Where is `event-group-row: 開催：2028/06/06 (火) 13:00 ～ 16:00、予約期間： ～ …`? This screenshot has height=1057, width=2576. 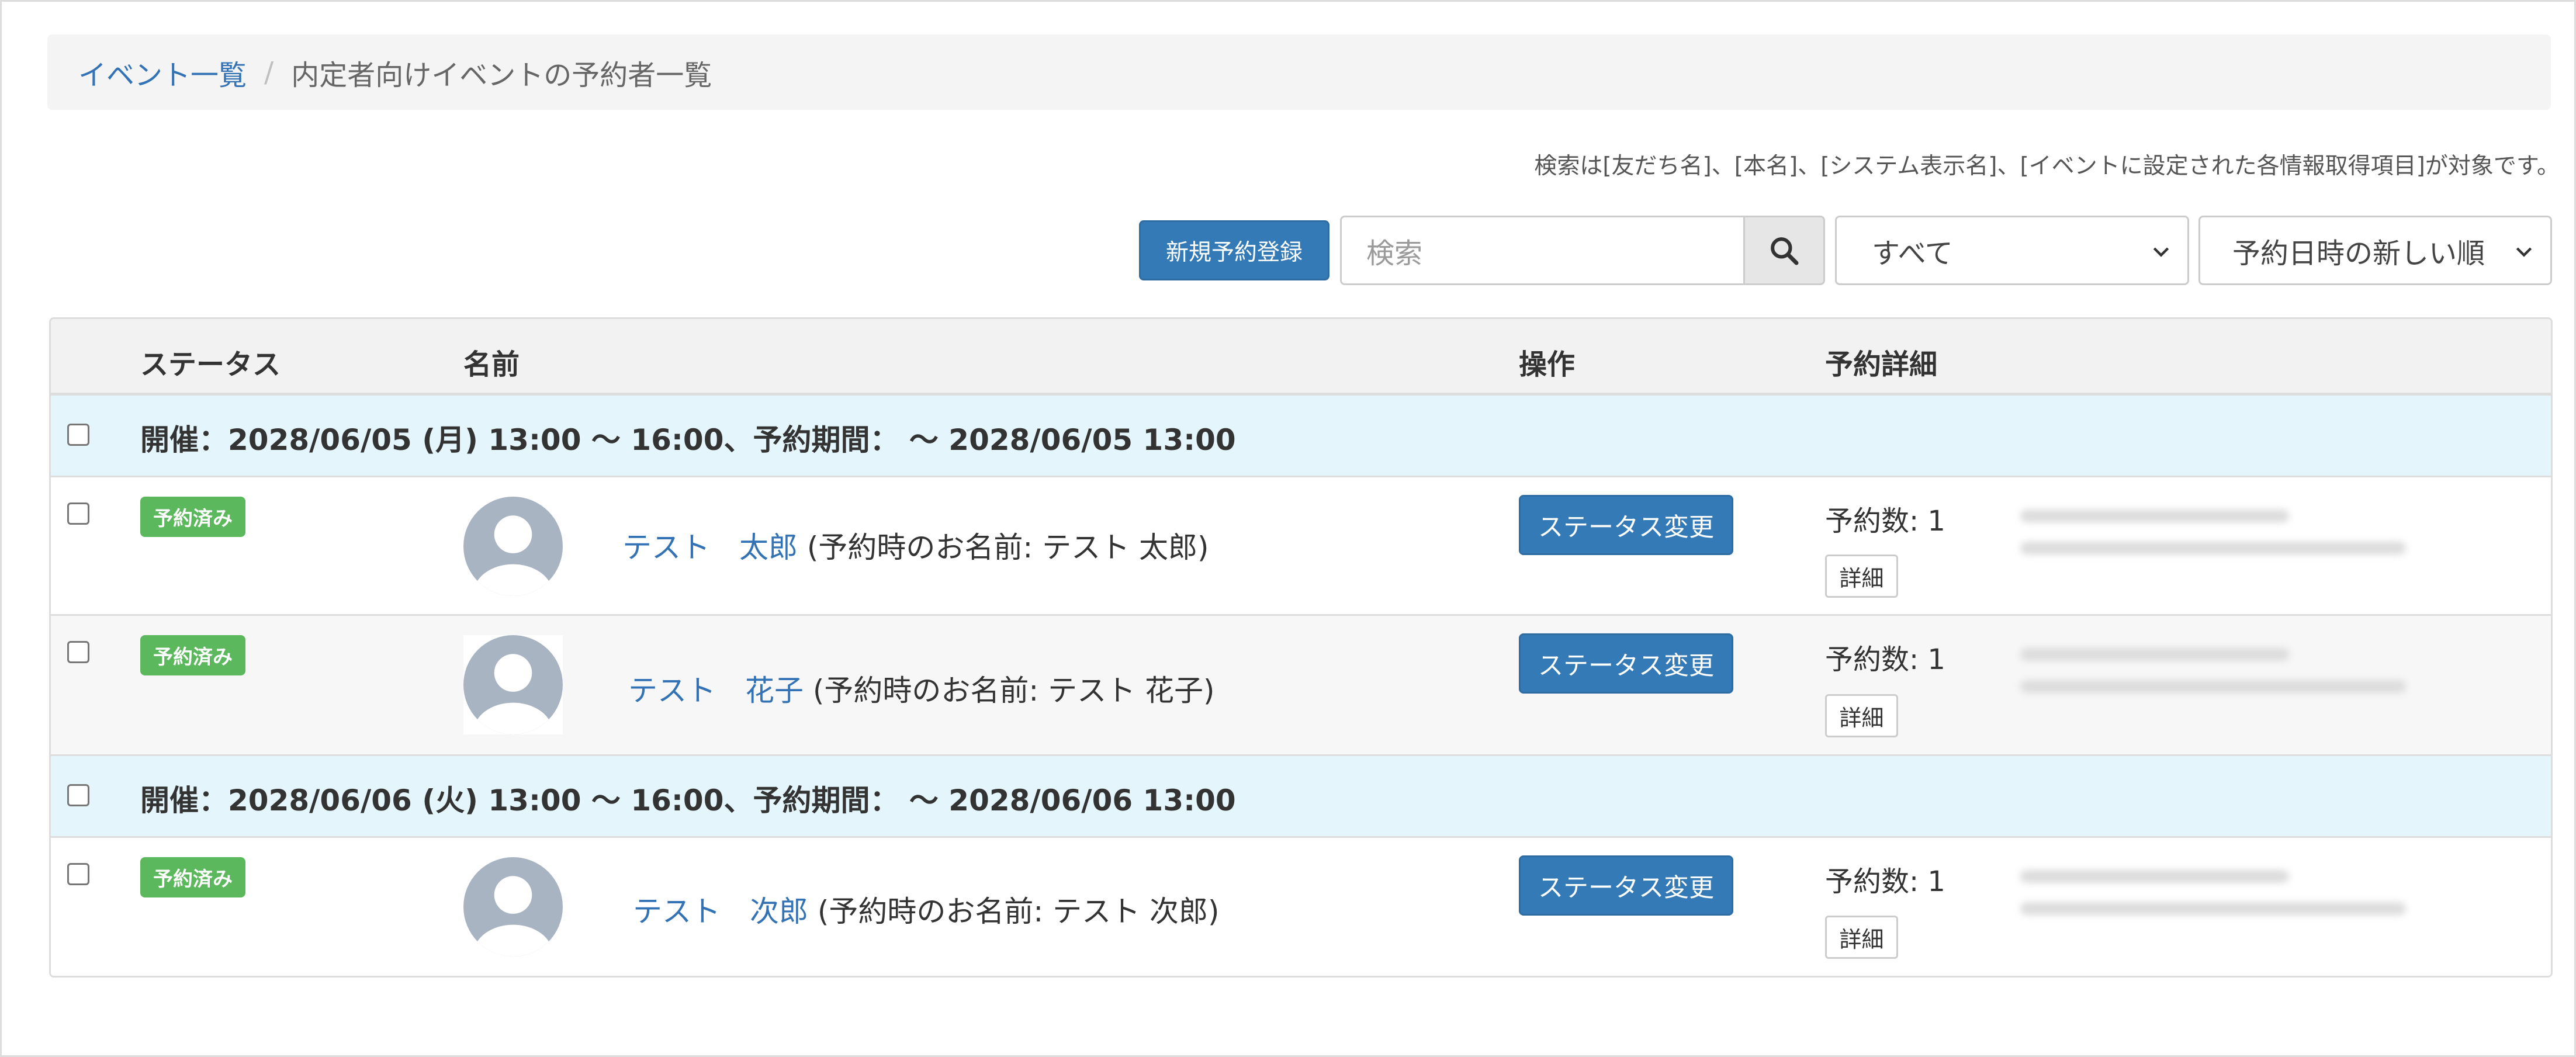 event-group-row: 開催：2028/06/06 (火) 13:00 ～ 16:00、予約期間： ～ … is located at coordinates (1301, 797).